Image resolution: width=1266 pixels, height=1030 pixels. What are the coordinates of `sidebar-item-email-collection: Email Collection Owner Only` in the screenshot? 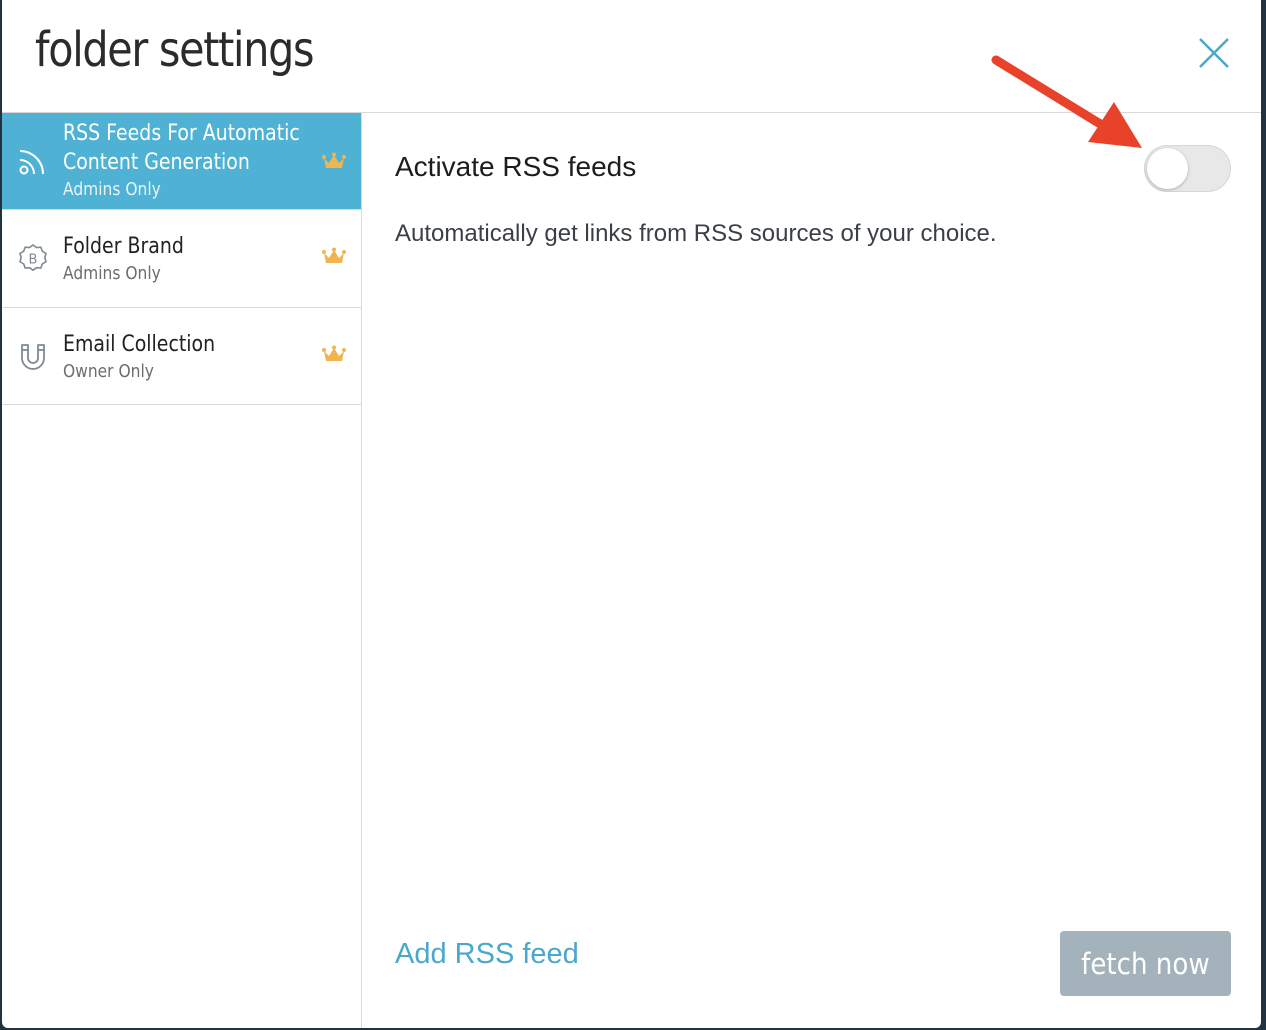 It's located at (181, 356).